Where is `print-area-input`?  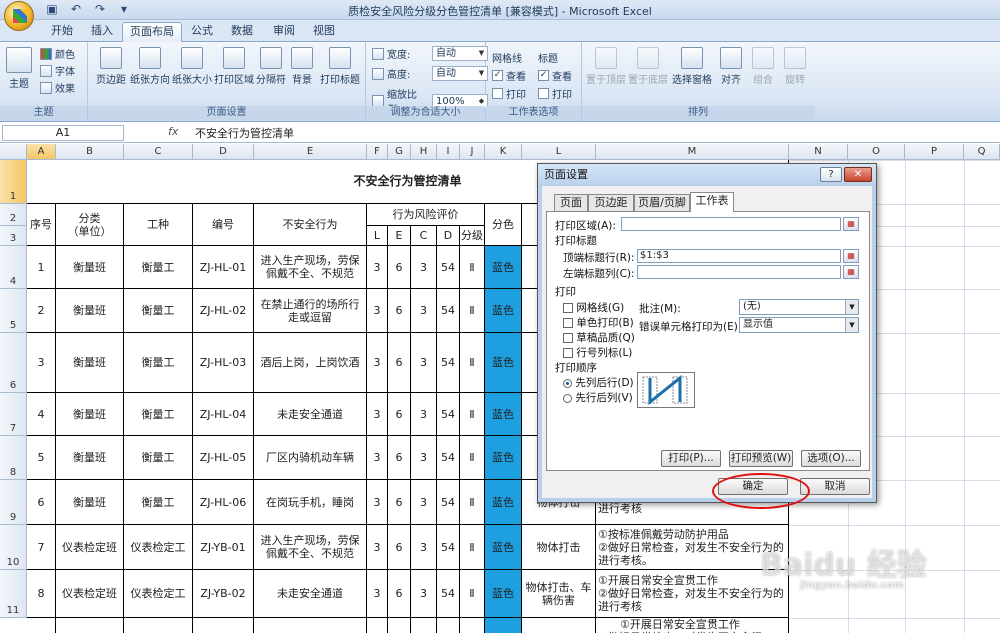
print-area-input is located at coordinates (731, 224).